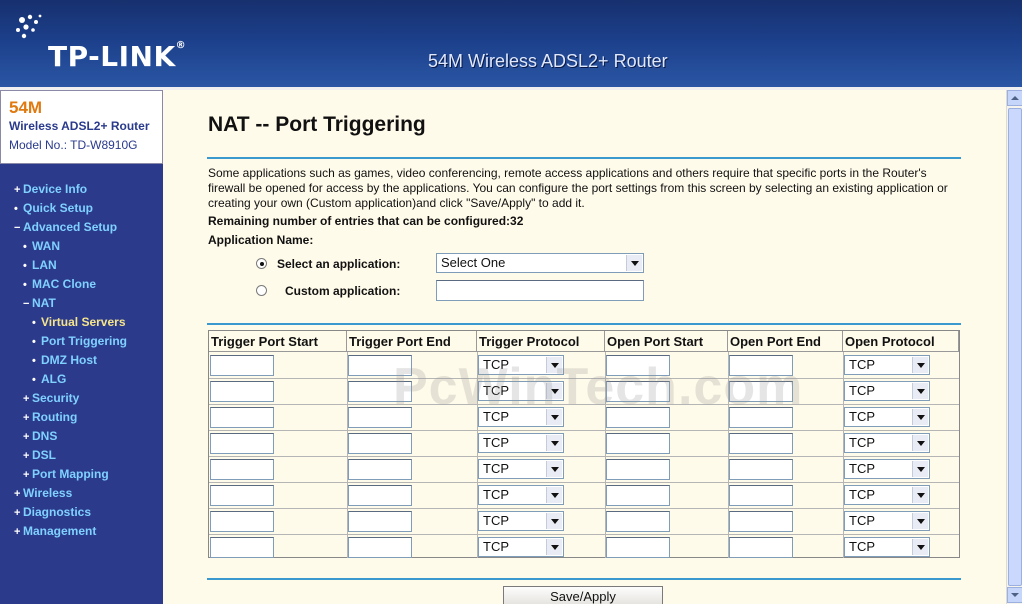 The image size is (1022, 604). Describe the element at coordinates (45, 436) in the screenshot. I see `sidebar-item-label: DNS` at that location.